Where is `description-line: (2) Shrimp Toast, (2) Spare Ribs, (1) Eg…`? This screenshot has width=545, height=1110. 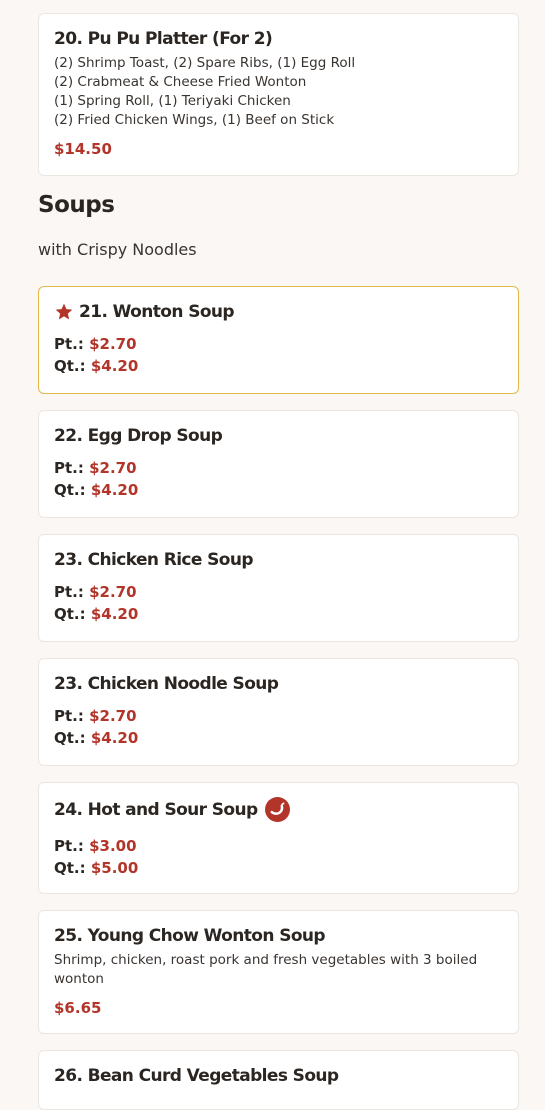 description-line: (2) Shrimp Toast, (2) Spare Ribs, (1) Eg… is located at coordinates (205, 63).